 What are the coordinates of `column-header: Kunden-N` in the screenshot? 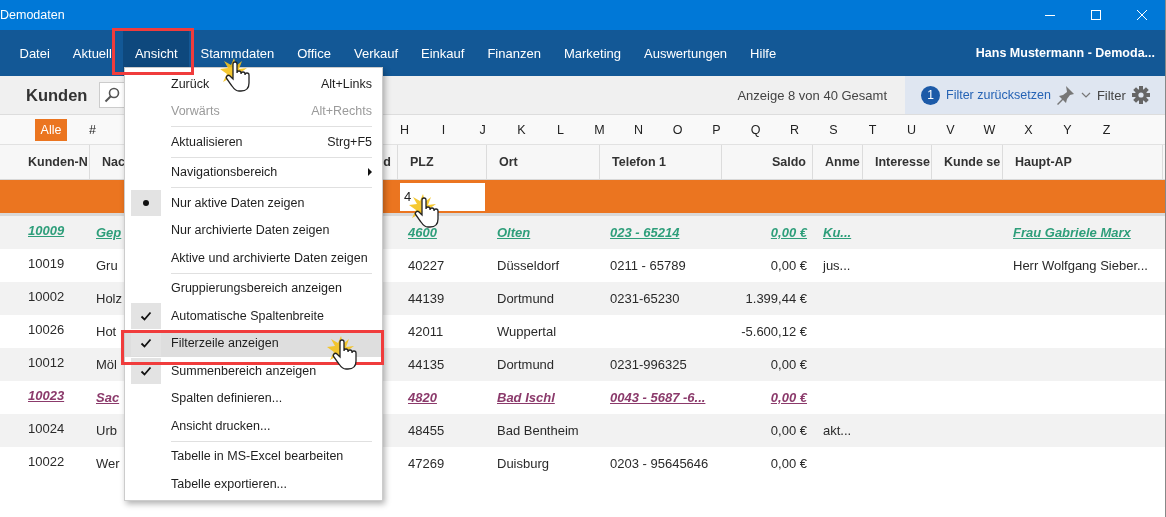 It's located at (58, 162).